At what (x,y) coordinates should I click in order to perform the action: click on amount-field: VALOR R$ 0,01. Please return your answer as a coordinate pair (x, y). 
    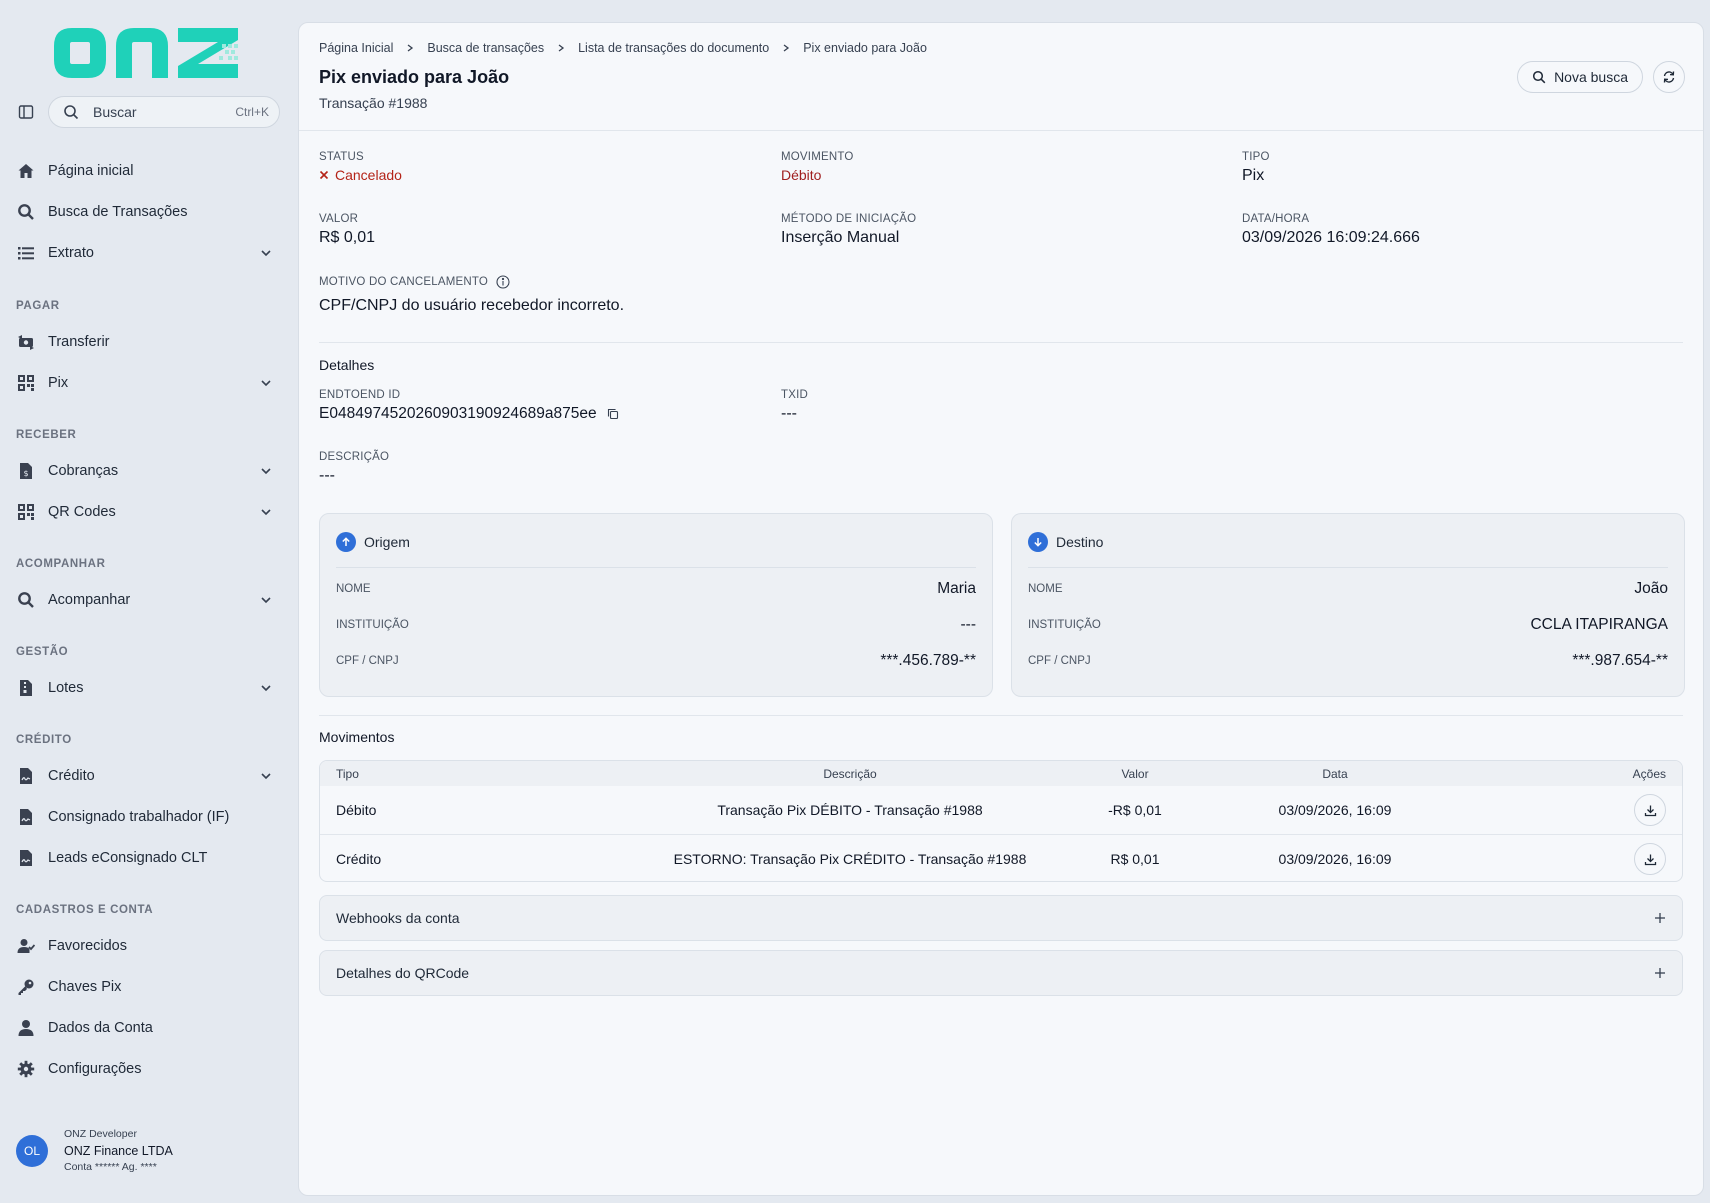
    Looking at the image, I should click on (347, 229).